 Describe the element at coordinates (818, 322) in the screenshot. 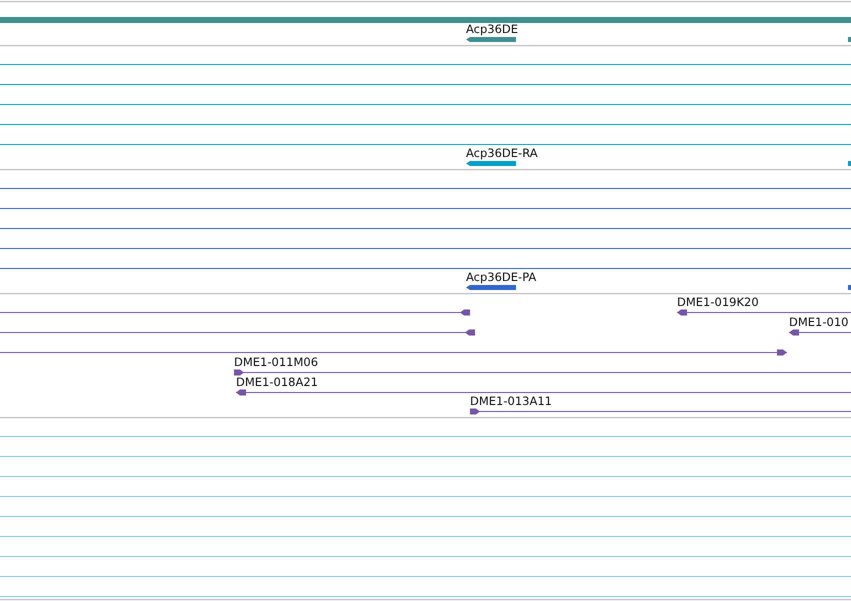

I see `feature-label: DME1-010` at that location.